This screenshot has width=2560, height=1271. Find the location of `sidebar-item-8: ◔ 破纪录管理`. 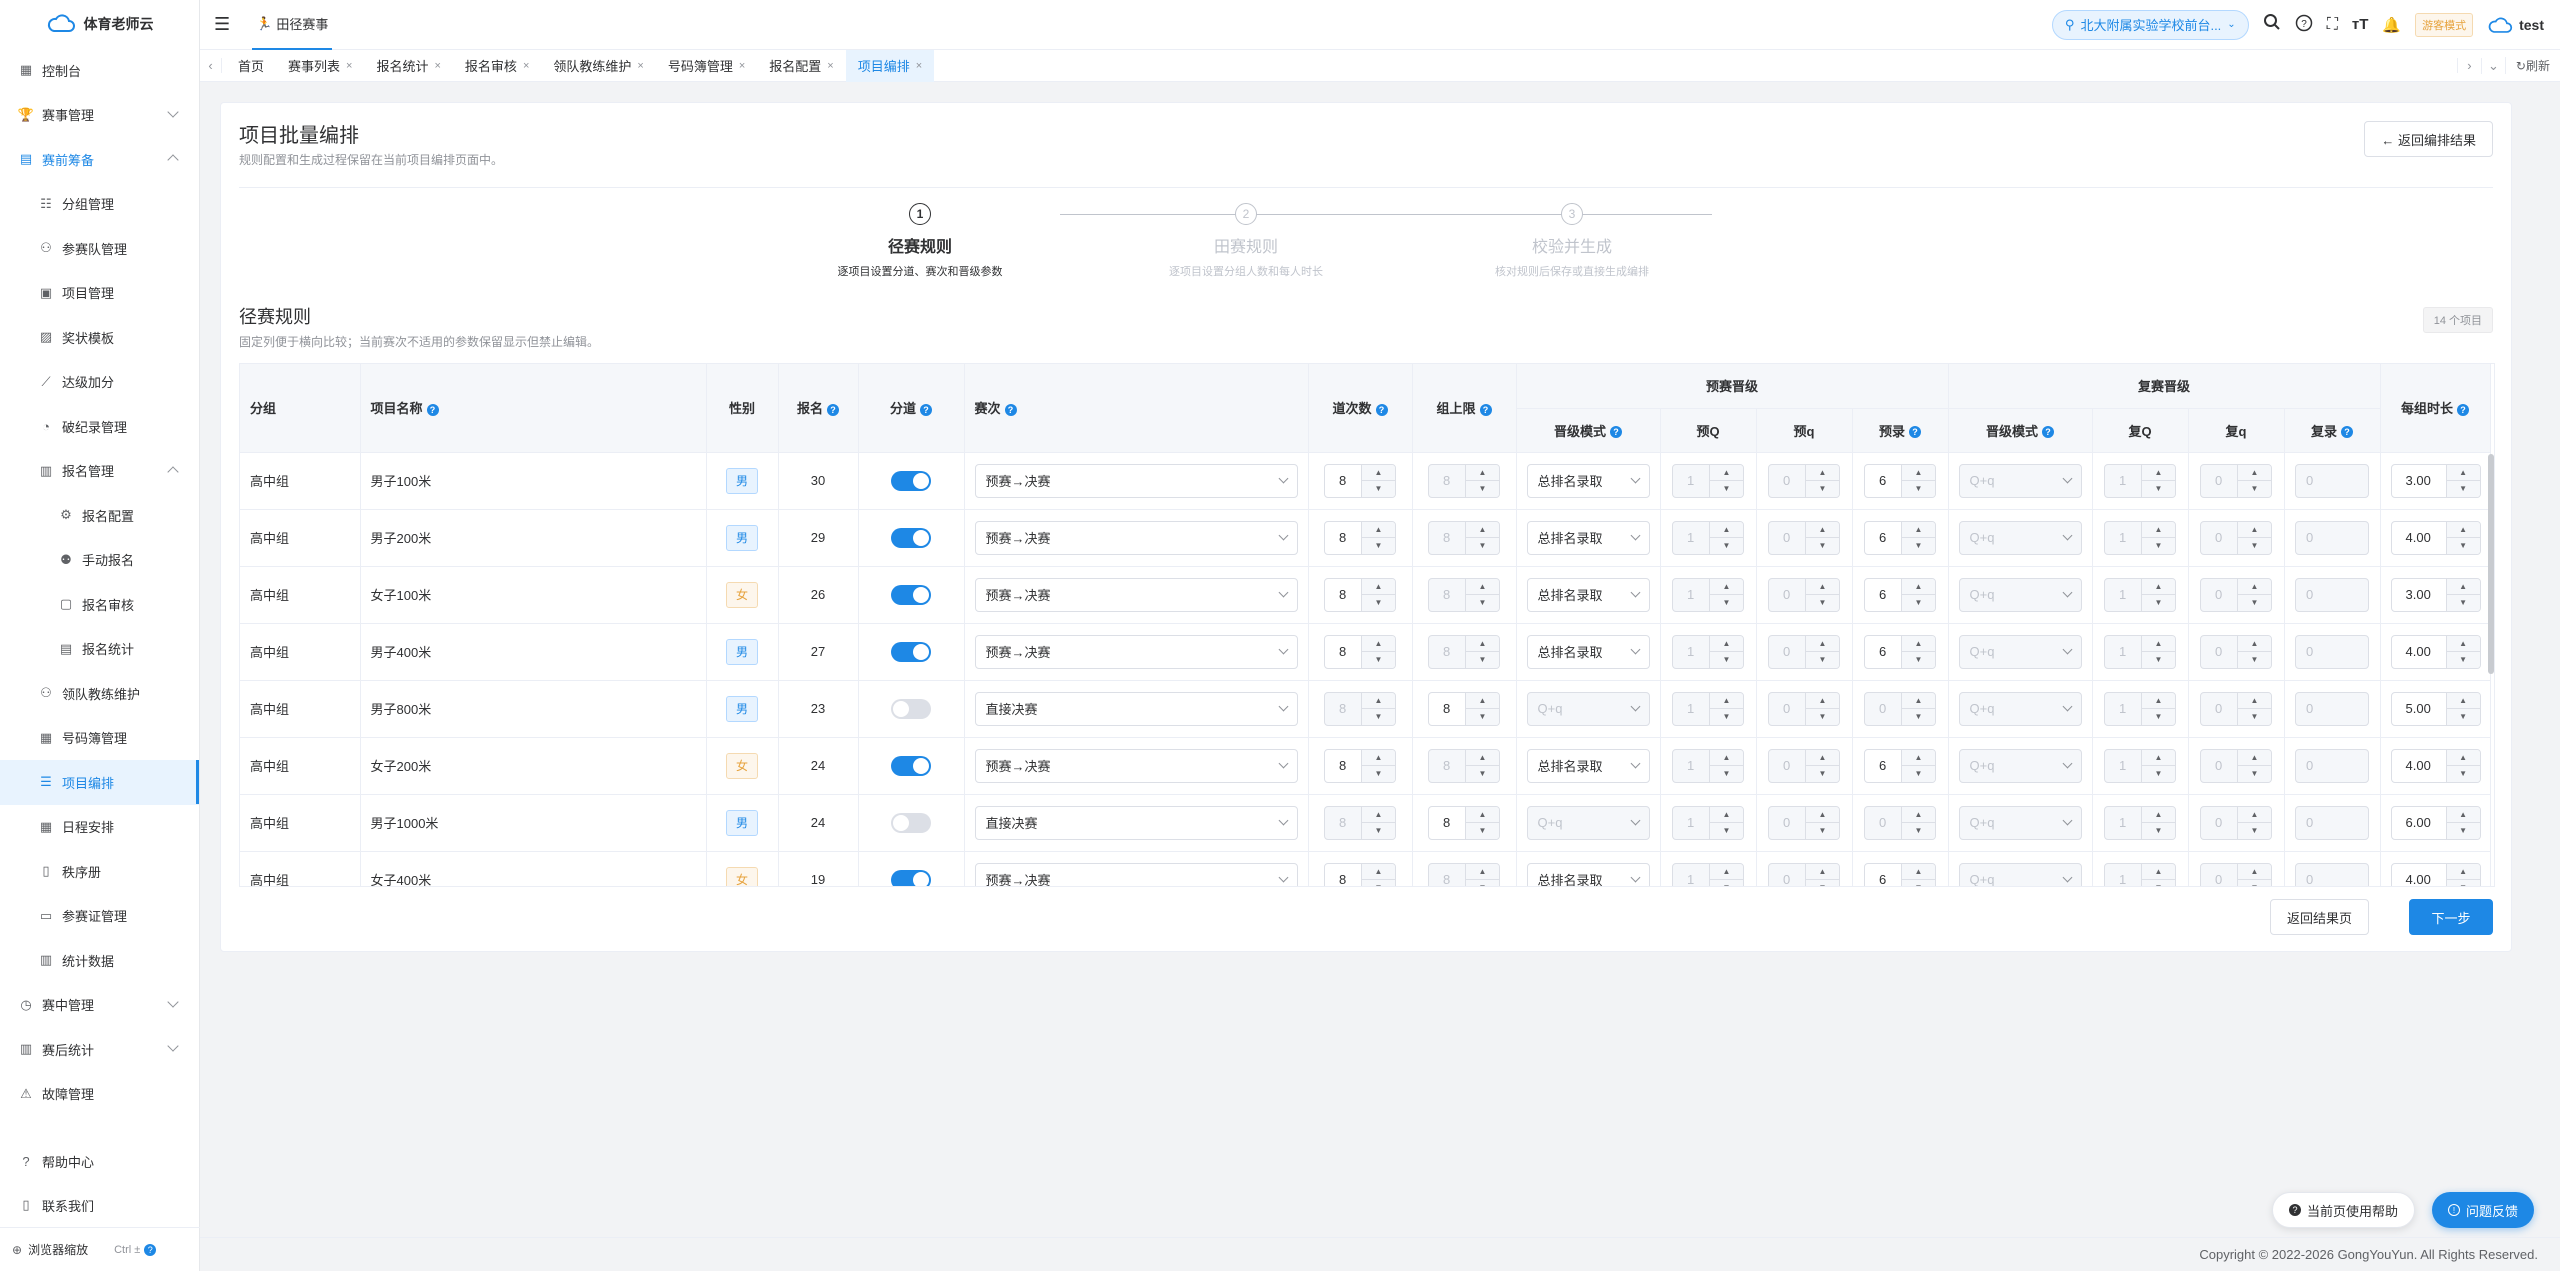

sidebar-item-8: ◔ 破纪录管理 is located at coordinates (99, 426).